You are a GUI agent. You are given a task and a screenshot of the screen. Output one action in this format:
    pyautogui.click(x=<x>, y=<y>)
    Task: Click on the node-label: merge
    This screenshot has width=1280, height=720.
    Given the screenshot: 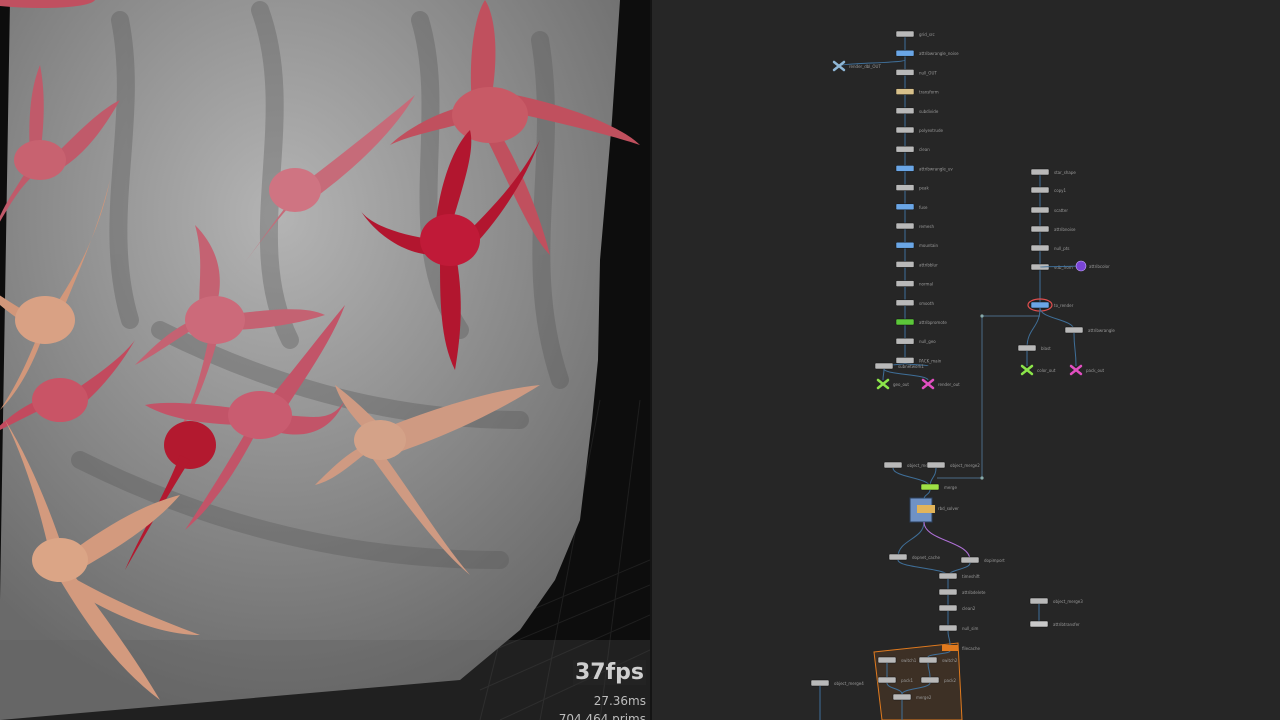 What is the action you would take?
    pyautogui.click(x=950, y=487)
    